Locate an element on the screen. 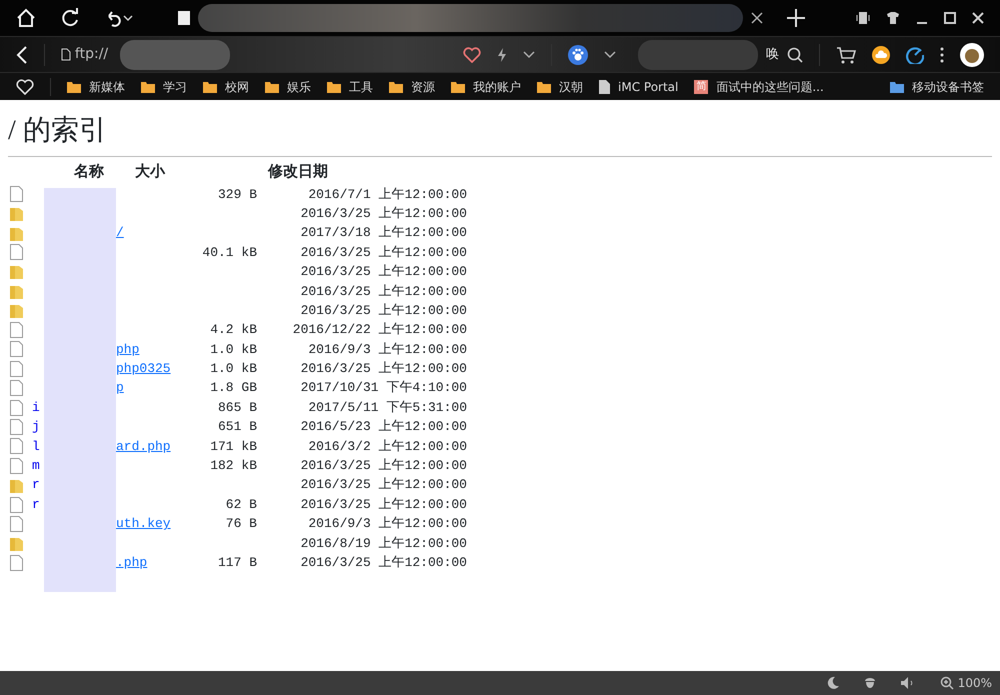 This screenshot has width=1000, height=695. zoom-icon is located at coordinates (947, 683).